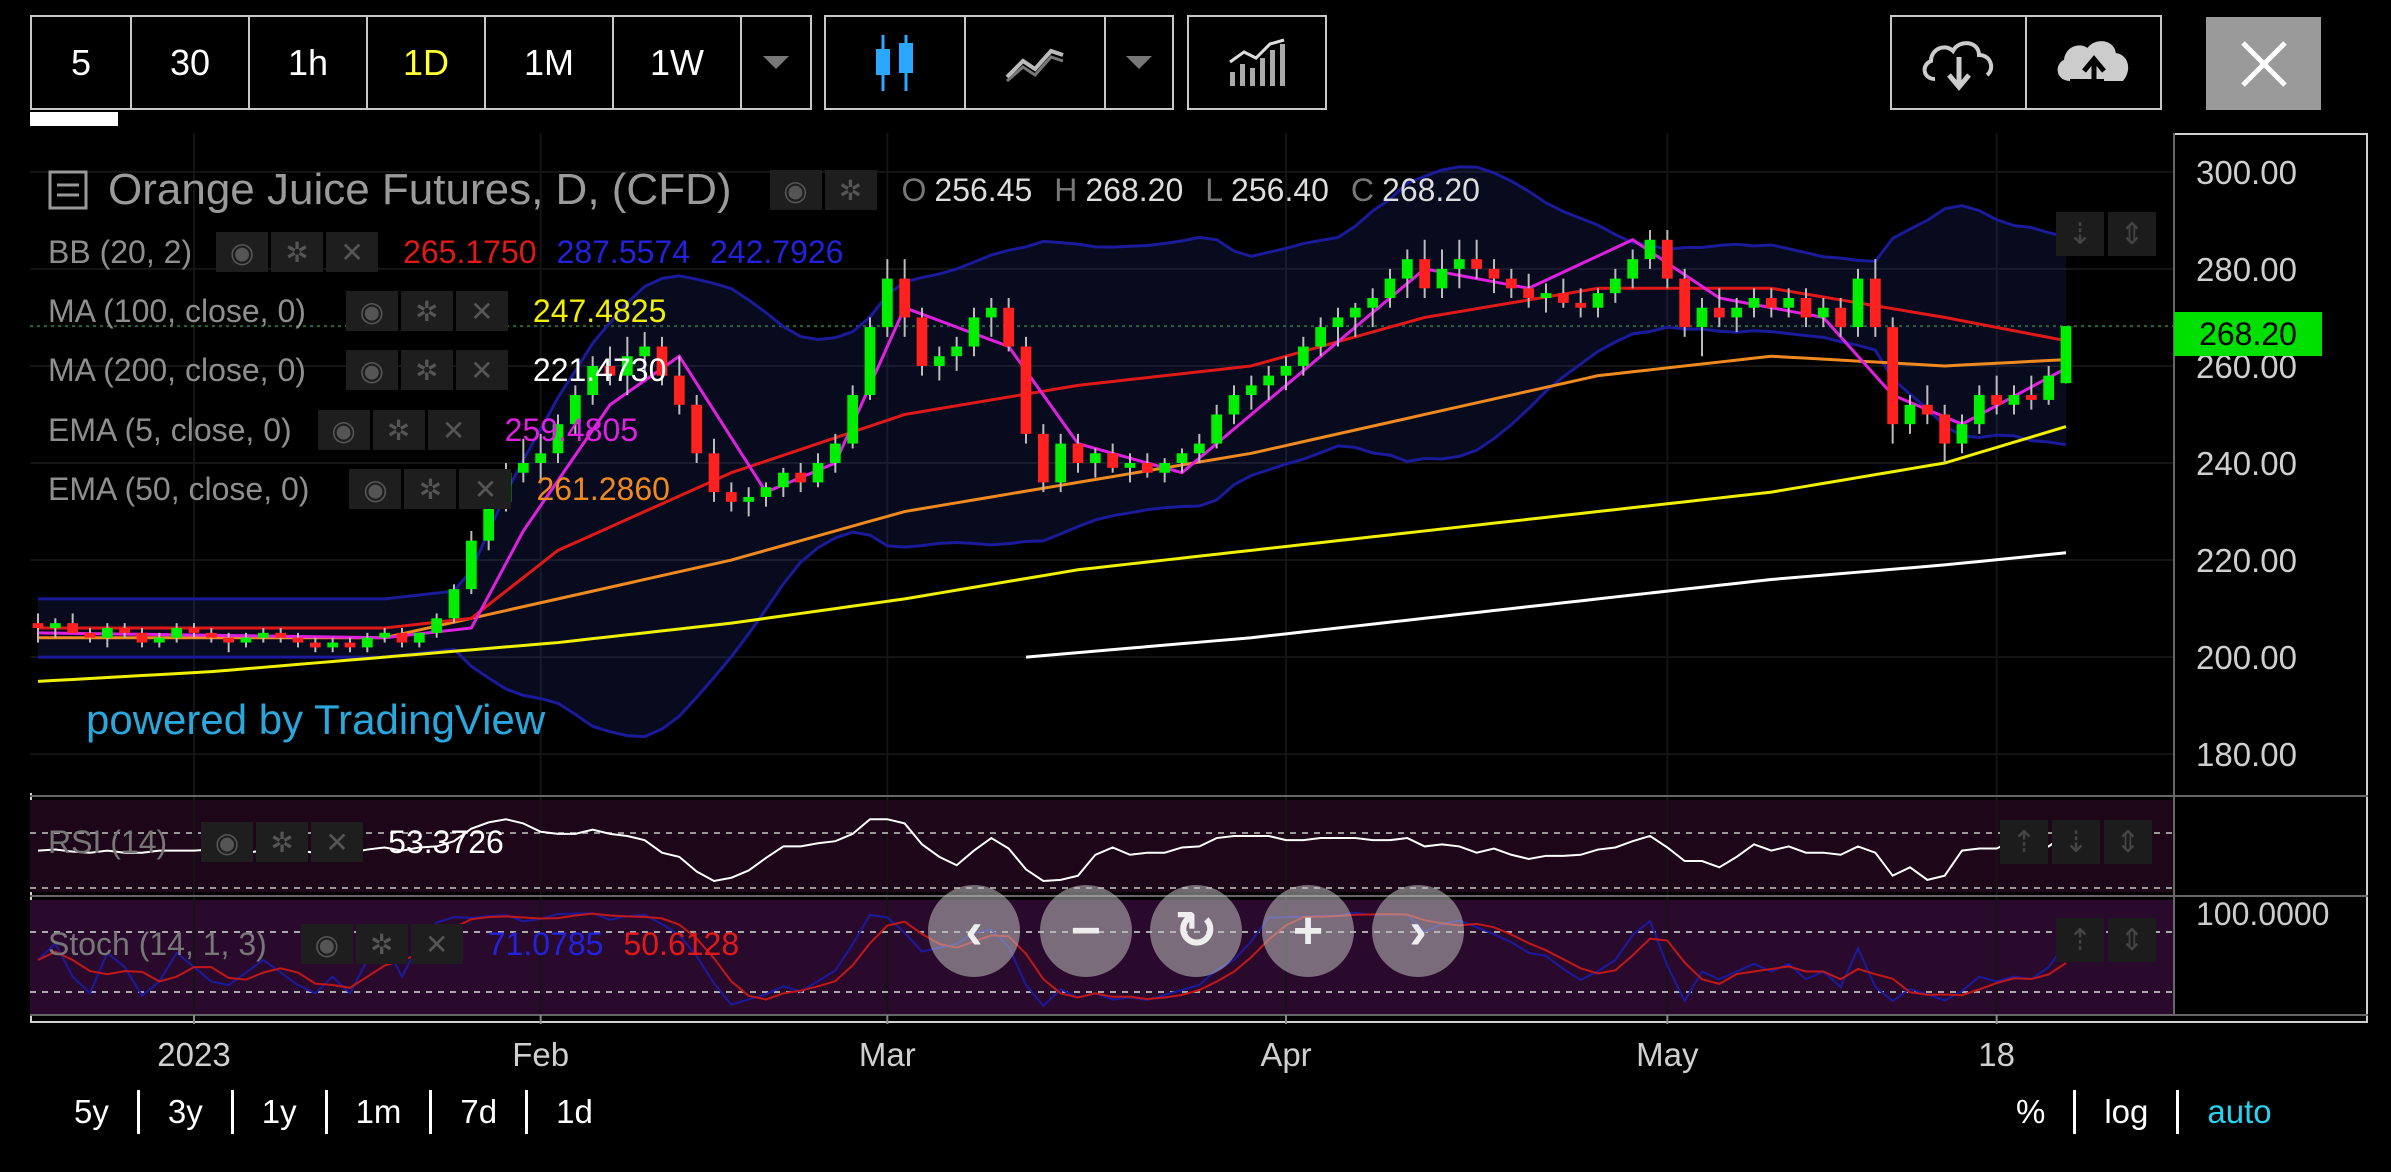 This screenshot has width=2391, height=1172. Describe the element at coordinates (157, 943) in the screenshot. I see `legend-stoch-label: Stoch (14, 1, 3)` at that location.